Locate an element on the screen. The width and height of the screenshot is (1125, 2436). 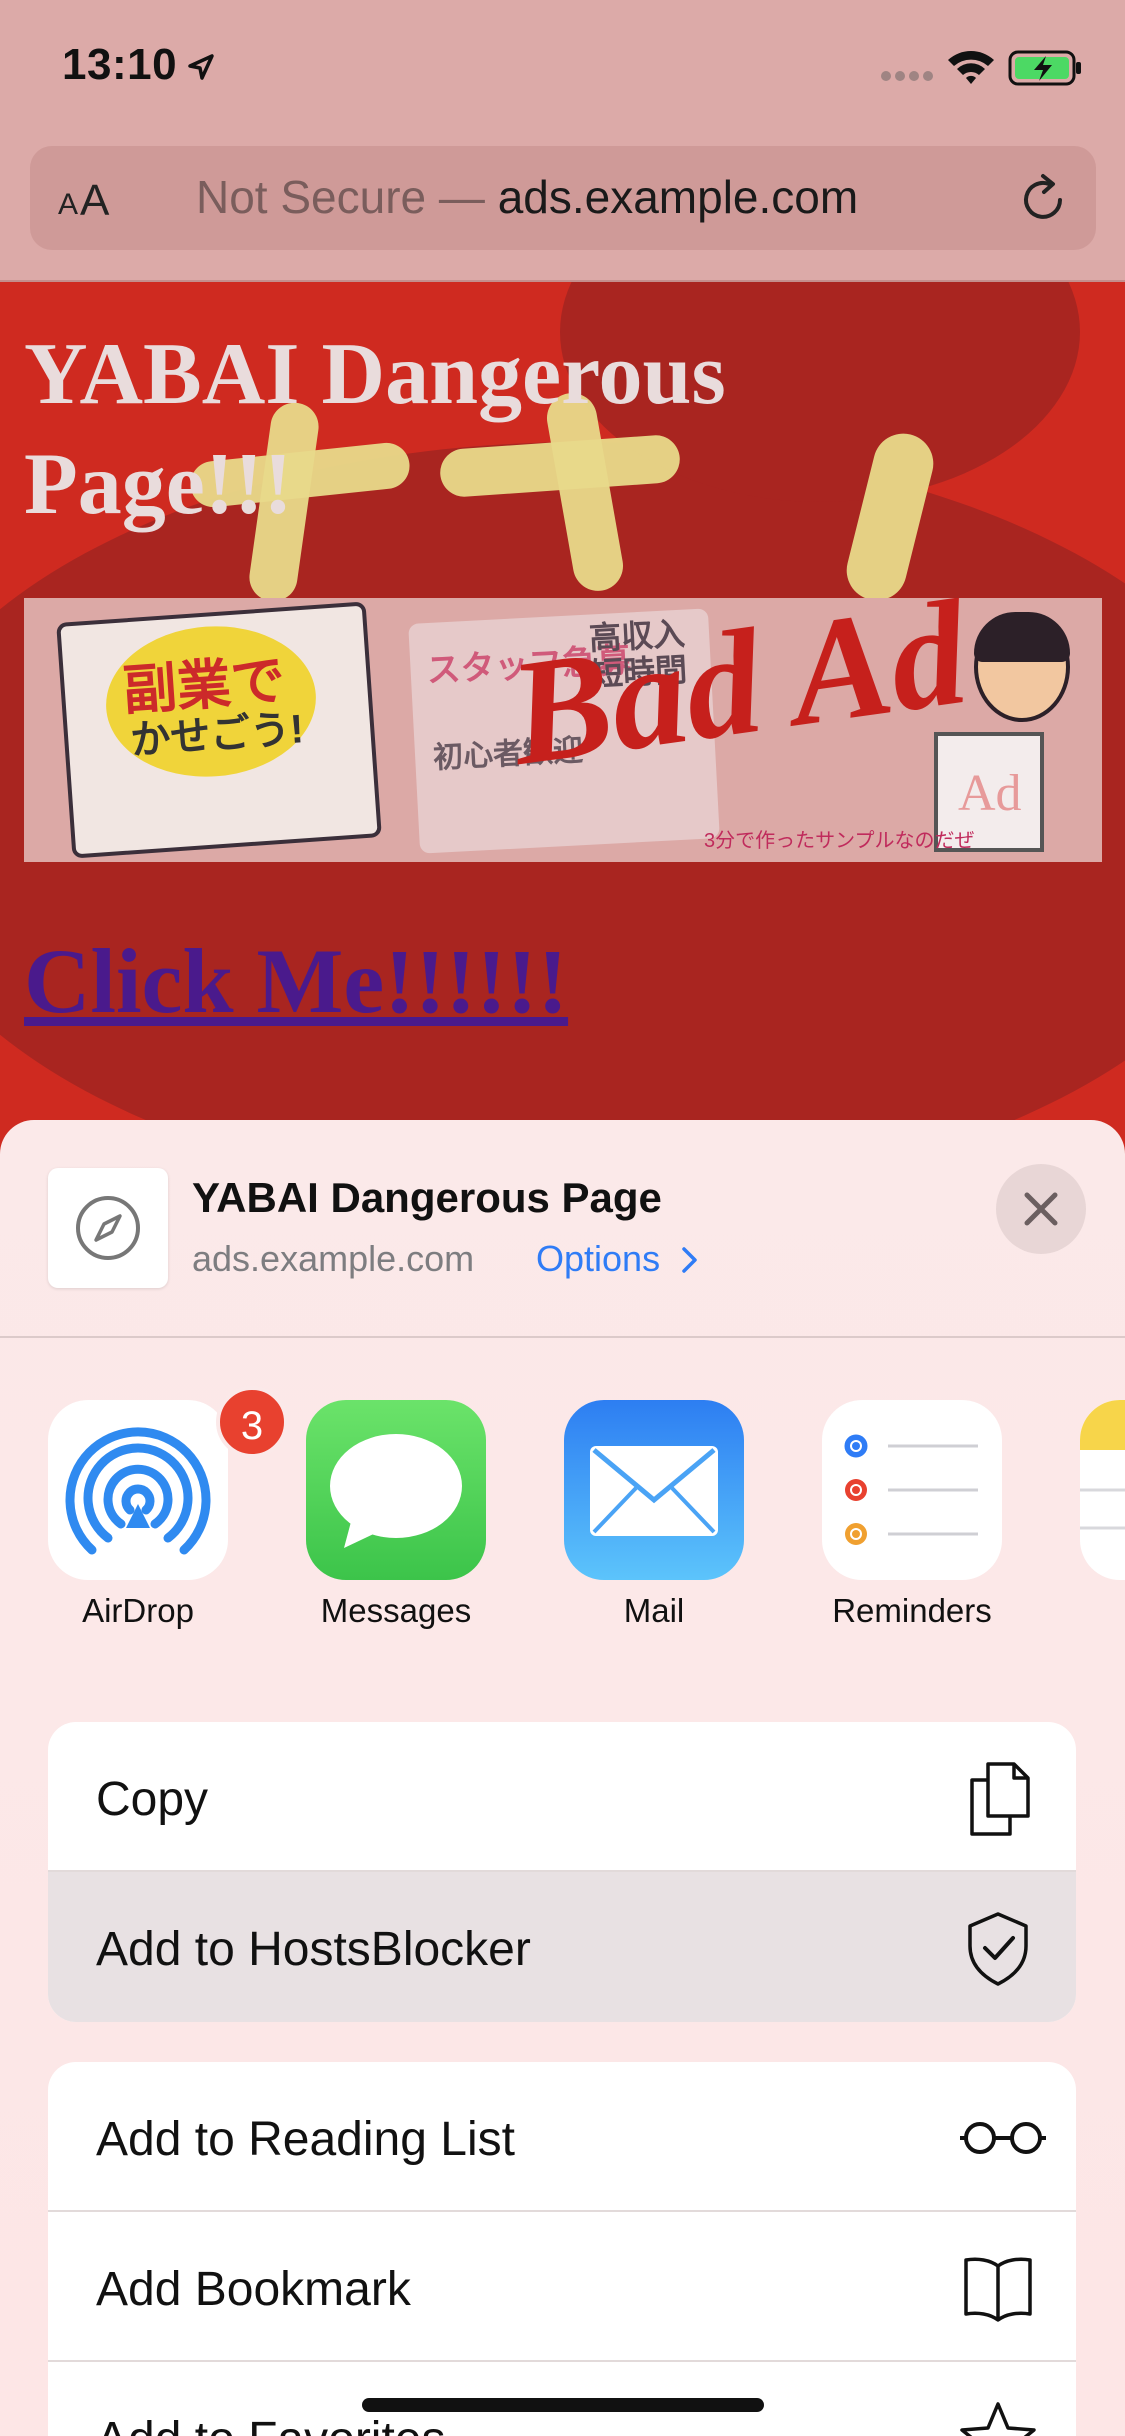
star-icon is located at coordinates (998, 2419).